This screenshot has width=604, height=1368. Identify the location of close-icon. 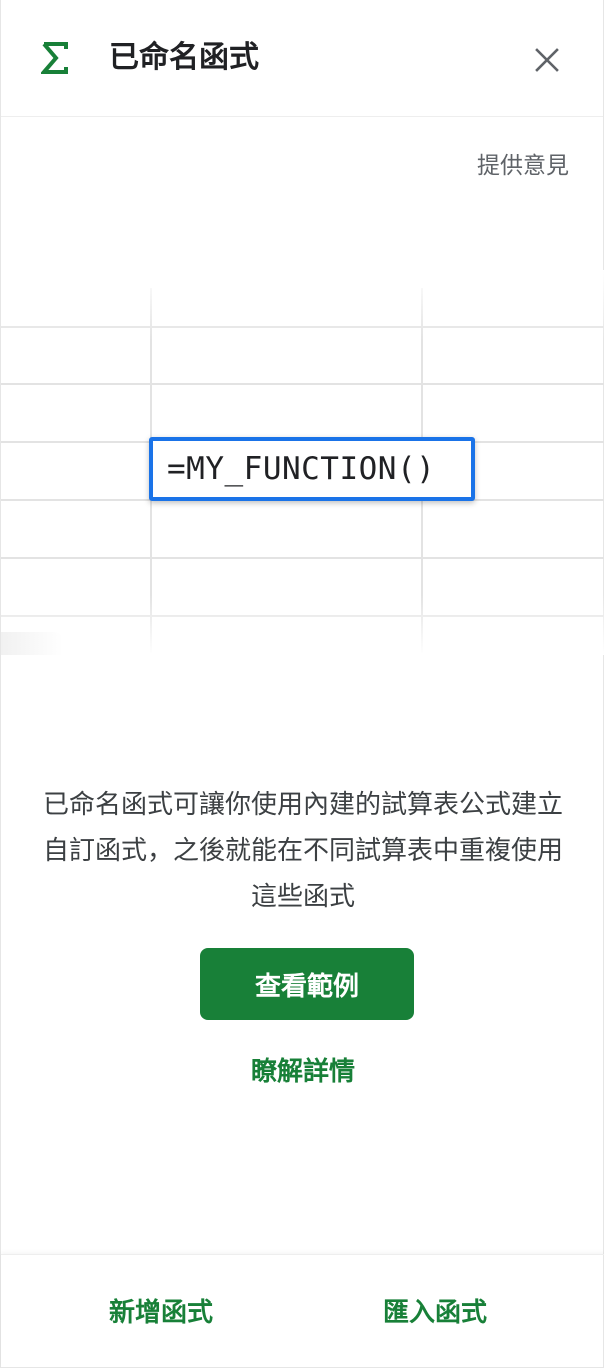
(547, 60).